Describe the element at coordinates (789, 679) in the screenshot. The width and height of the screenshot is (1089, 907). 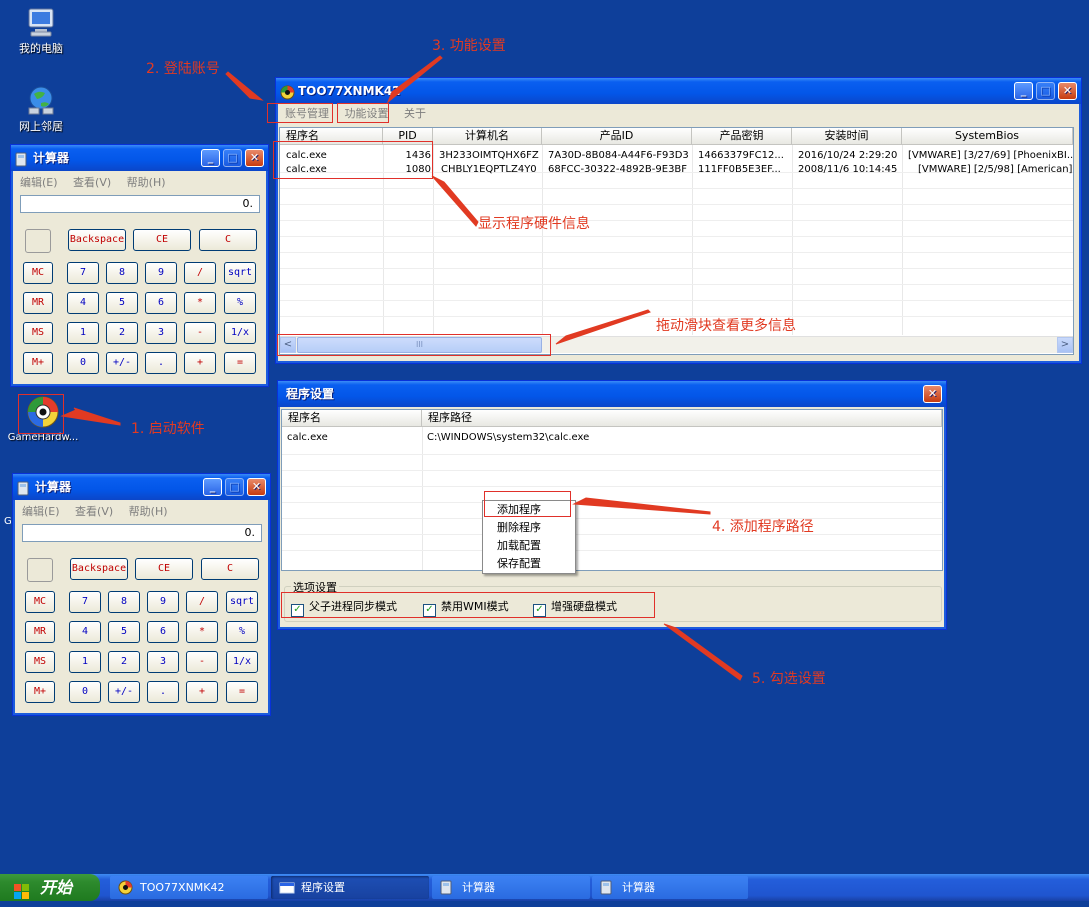
I see `annotation-step-5: 5. 勾选设置` at that location.